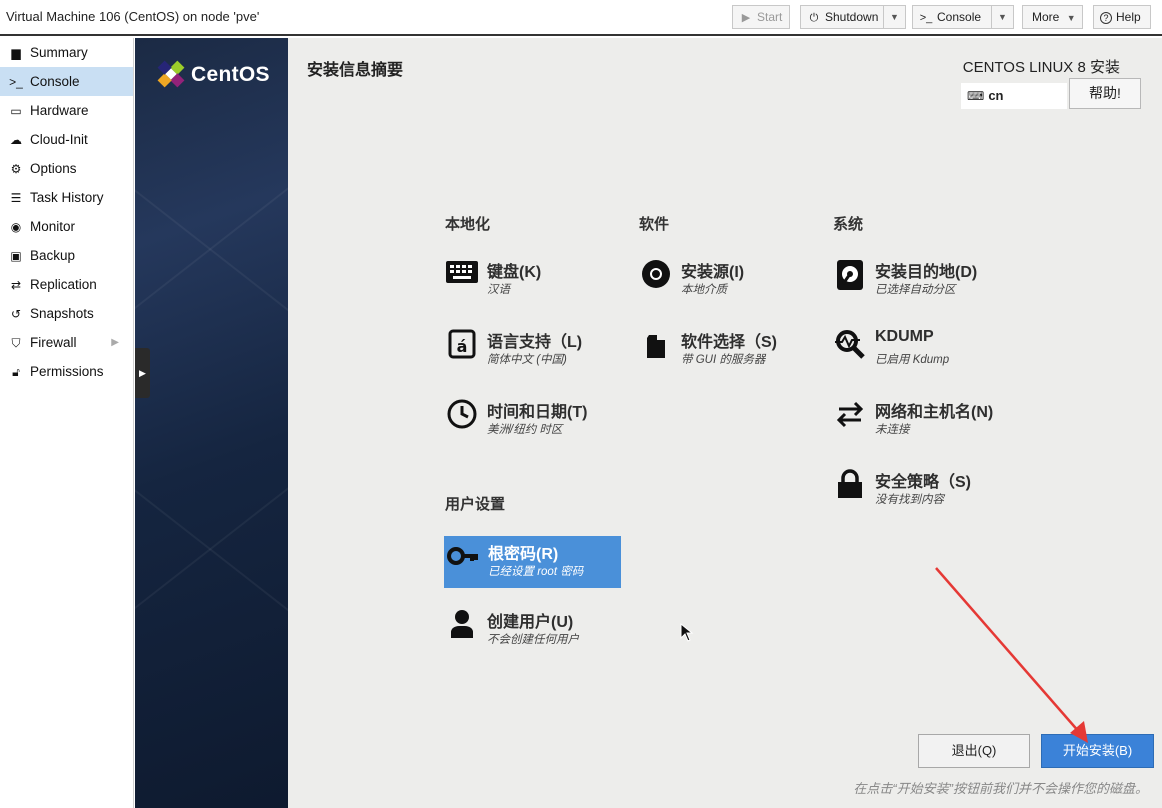 This screenshot has height=808, width=1162. What do you see at coordinates (848, 224) in the screenshot?
I see `section-system: 系统` at bounding box center [848, 224].